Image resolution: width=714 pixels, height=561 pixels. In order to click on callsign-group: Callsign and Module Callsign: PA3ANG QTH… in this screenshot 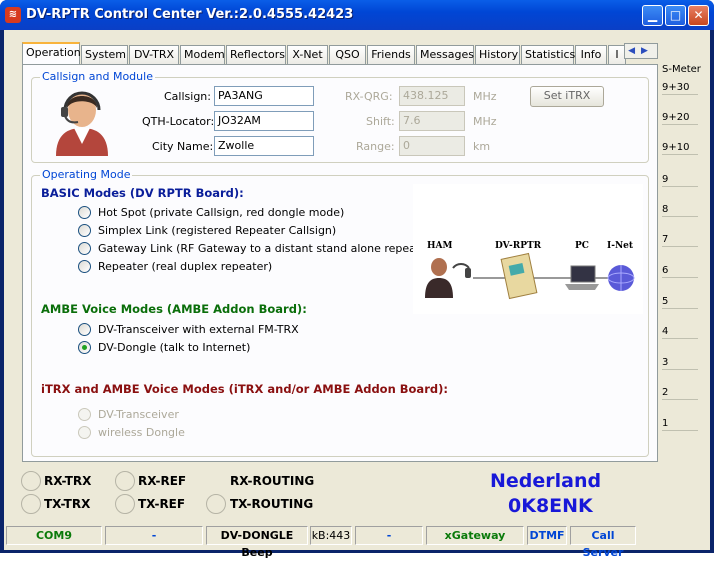, I will do `click(340, 116)`.